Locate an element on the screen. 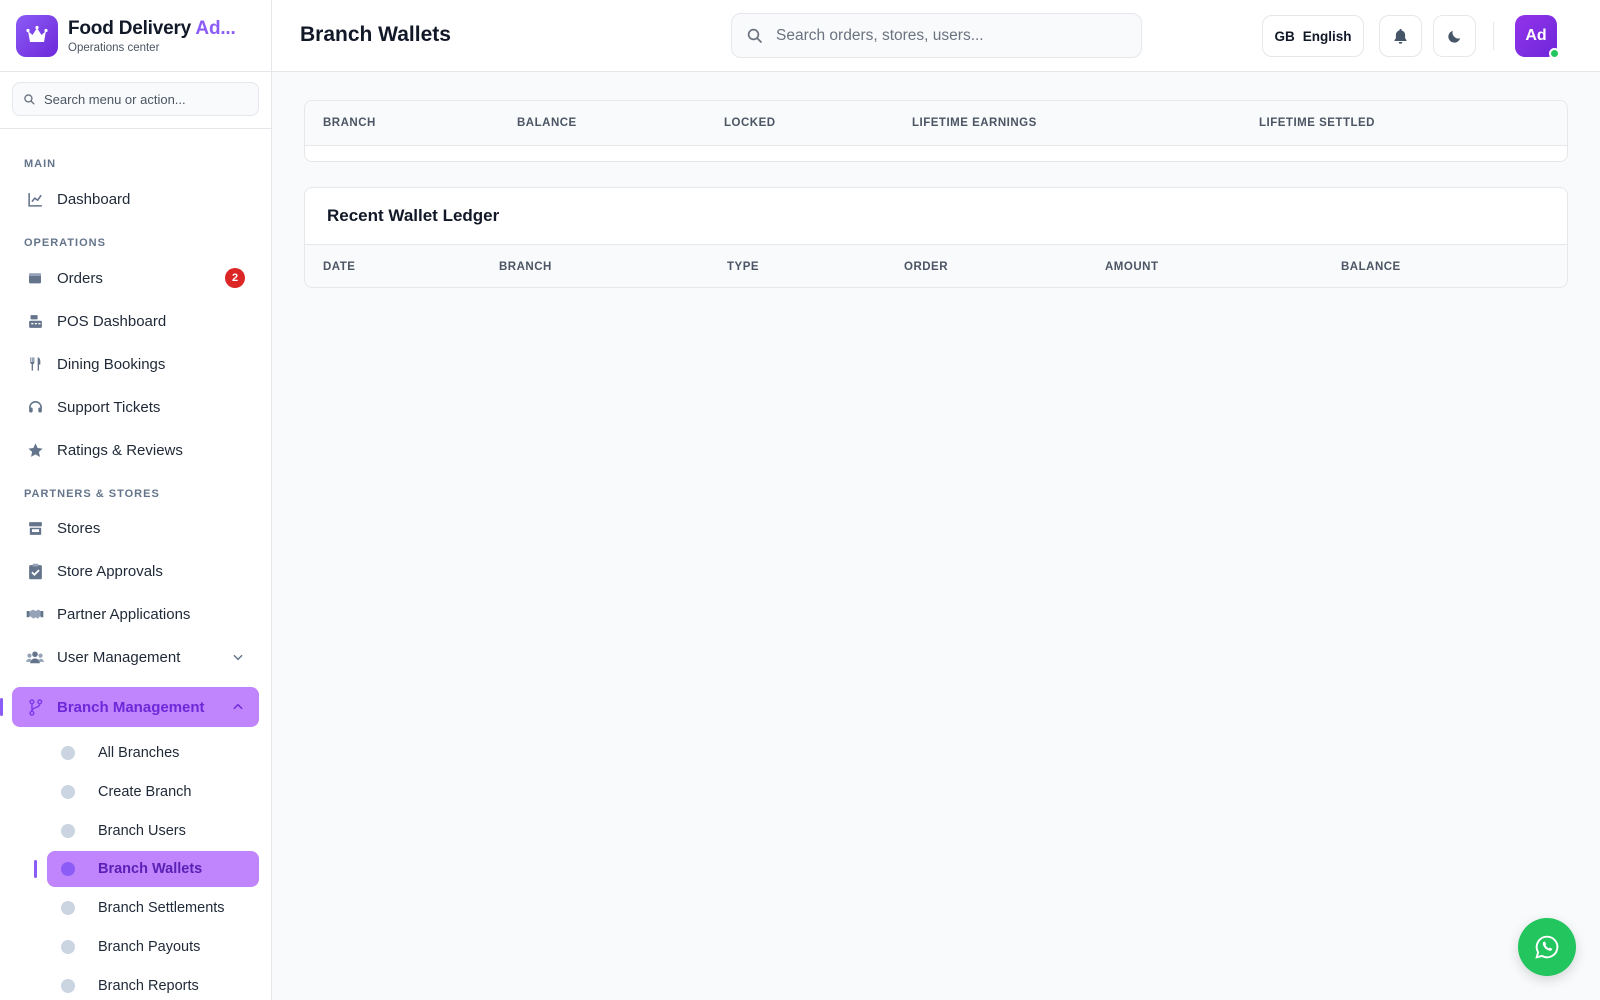  column-header: AMOUNT is located at coordinates (1132, 267).